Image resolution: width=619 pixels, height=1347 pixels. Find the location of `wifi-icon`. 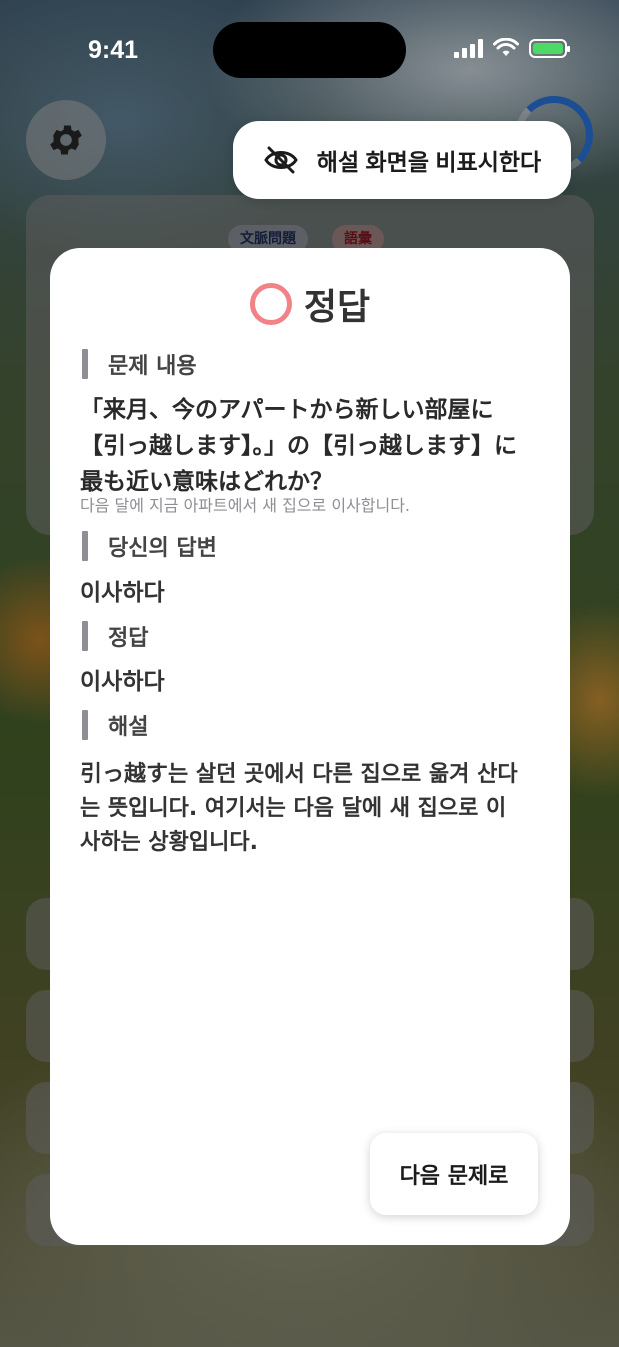

wifi-icon is located at coordinates (506, 47).